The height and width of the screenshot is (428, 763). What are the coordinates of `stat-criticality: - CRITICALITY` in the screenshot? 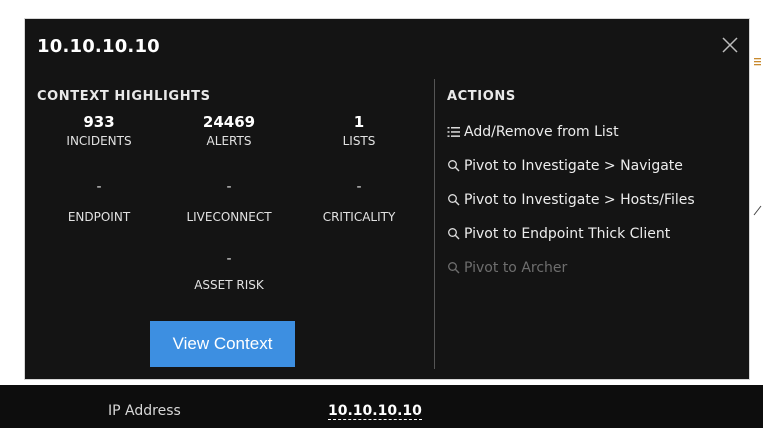 It's located at (359, 202).